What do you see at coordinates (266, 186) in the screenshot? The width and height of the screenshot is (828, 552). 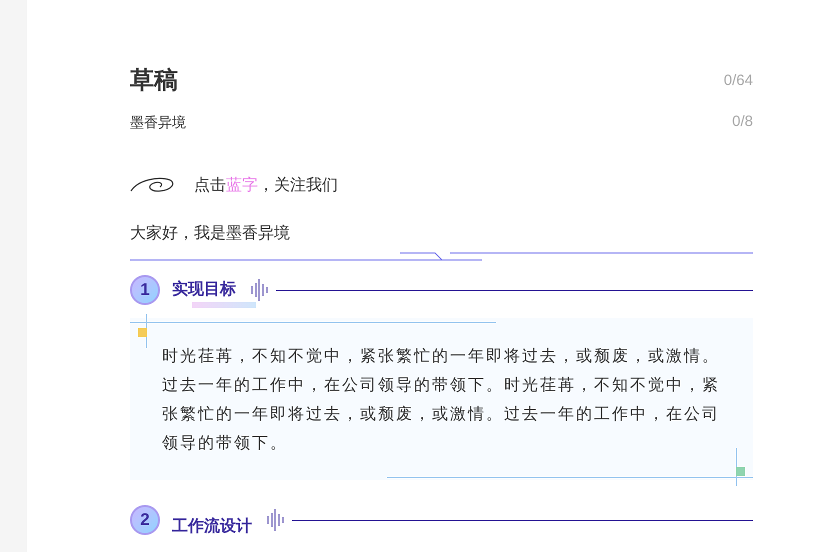 I see `follow-text: 点击蓝字，关注我们` at bounding box center [266, 186].